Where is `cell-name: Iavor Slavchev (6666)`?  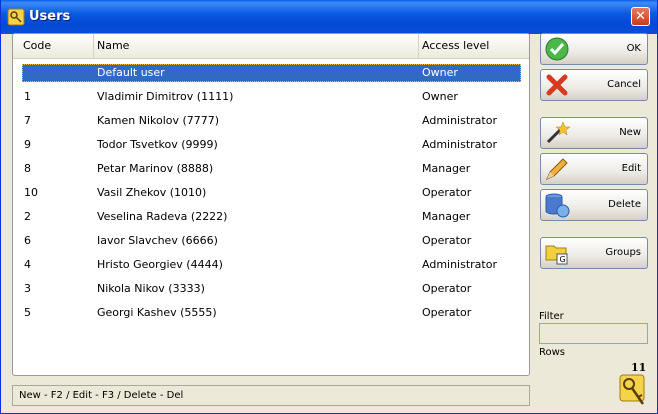 cell-name: Iavor Slavchev (6666) is located at coordinates (157, 240).